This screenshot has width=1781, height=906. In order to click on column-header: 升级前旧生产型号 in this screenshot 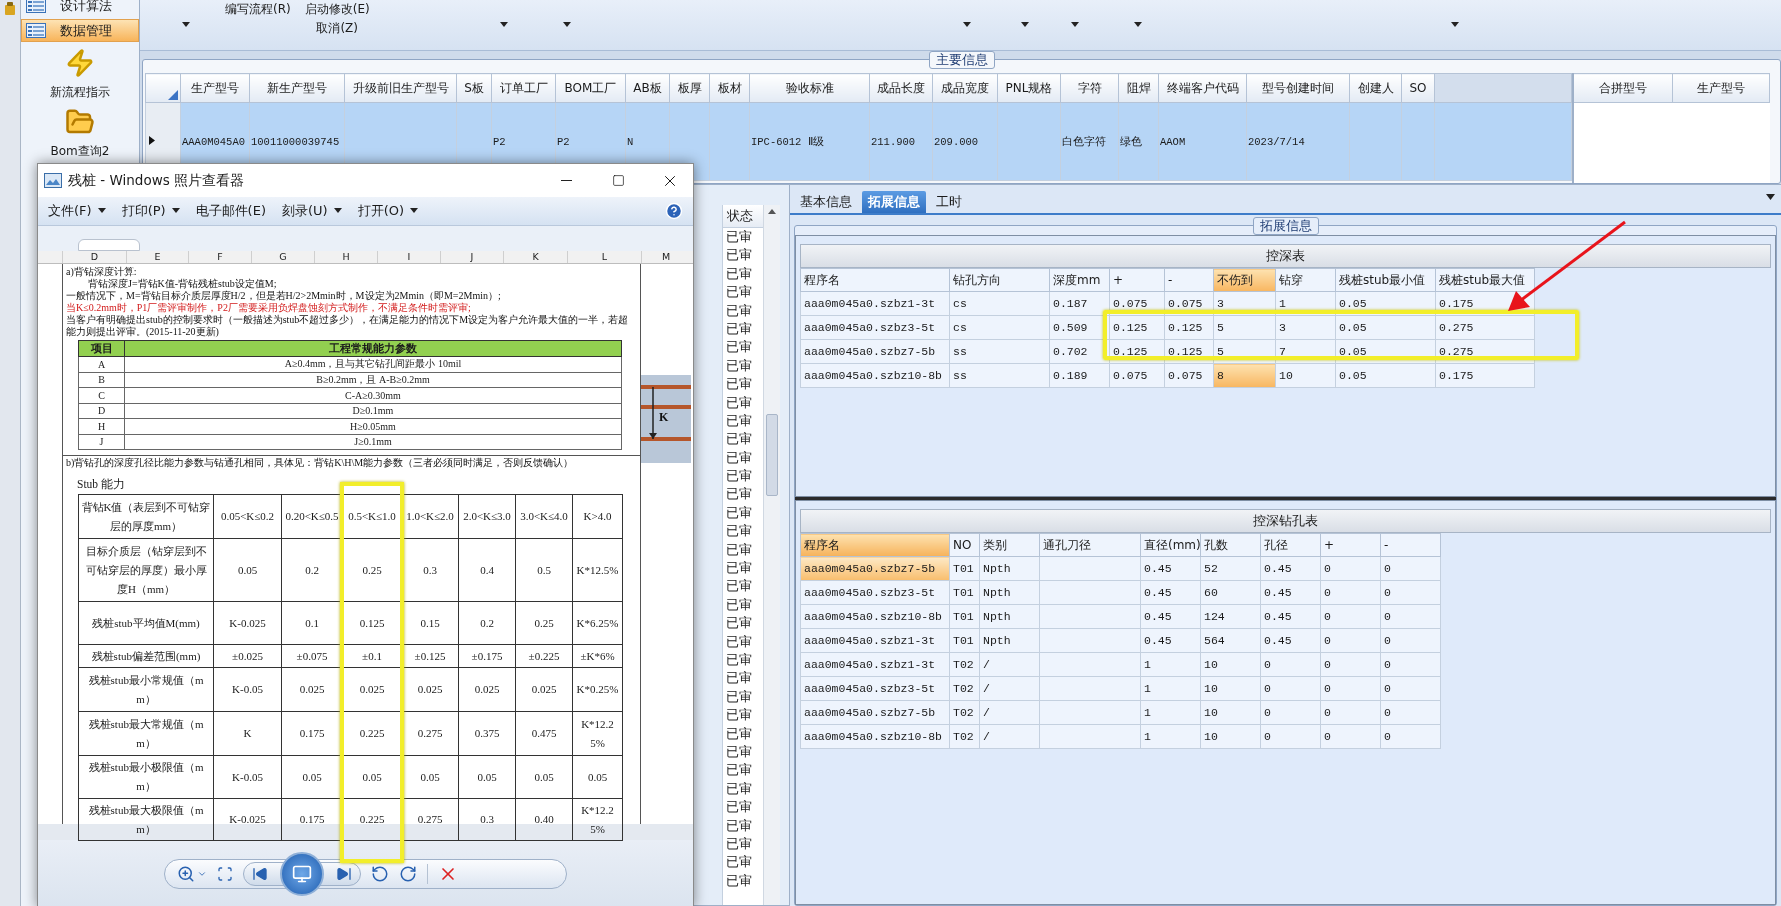, I will do `click(400, 88)`.